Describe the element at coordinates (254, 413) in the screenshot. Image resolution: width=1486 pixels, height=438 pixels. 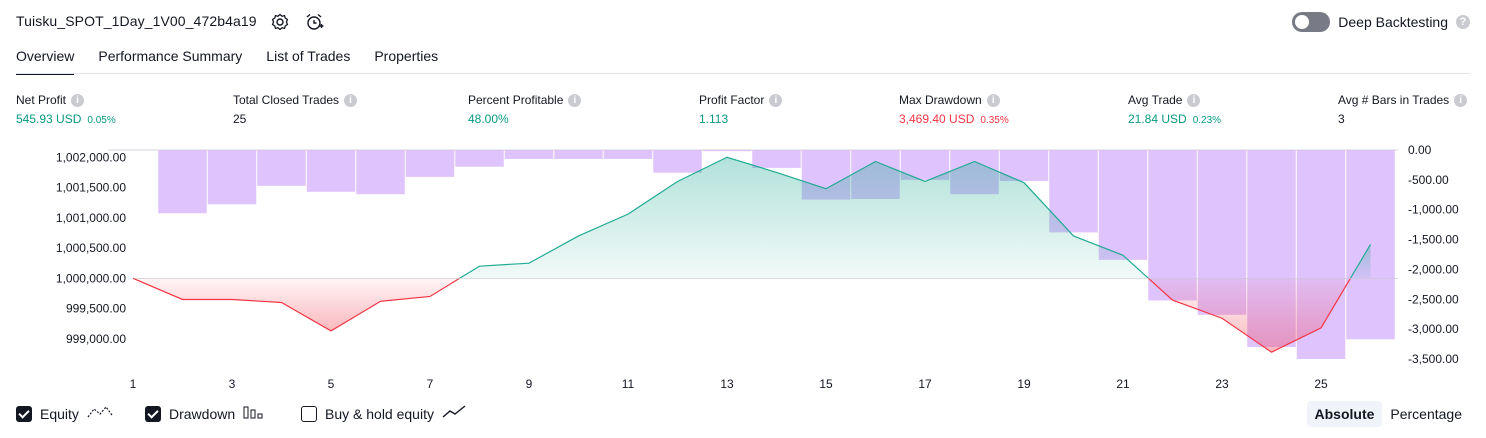
I see `bar-chart-icon` at that location.